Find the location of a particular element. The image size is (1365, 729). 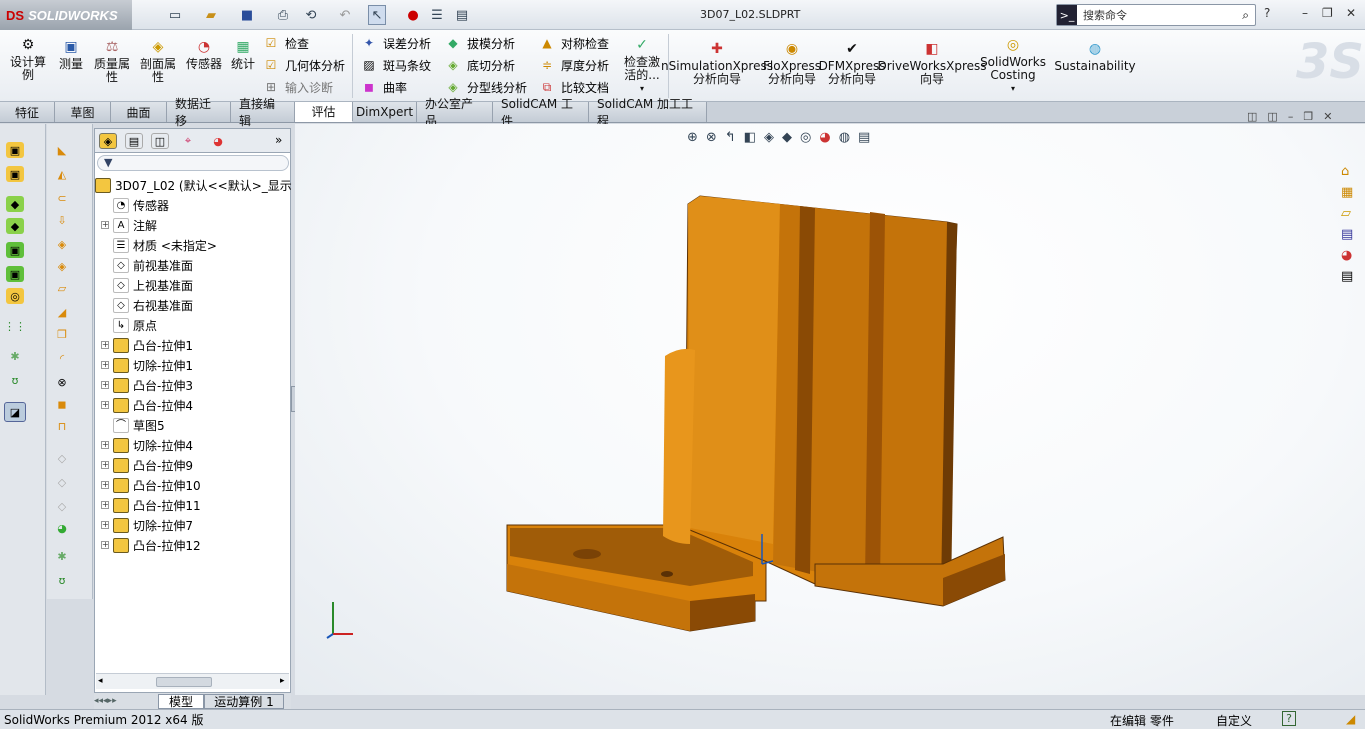

display-manager-icon: ◕ is located at coordinates (218, 141).